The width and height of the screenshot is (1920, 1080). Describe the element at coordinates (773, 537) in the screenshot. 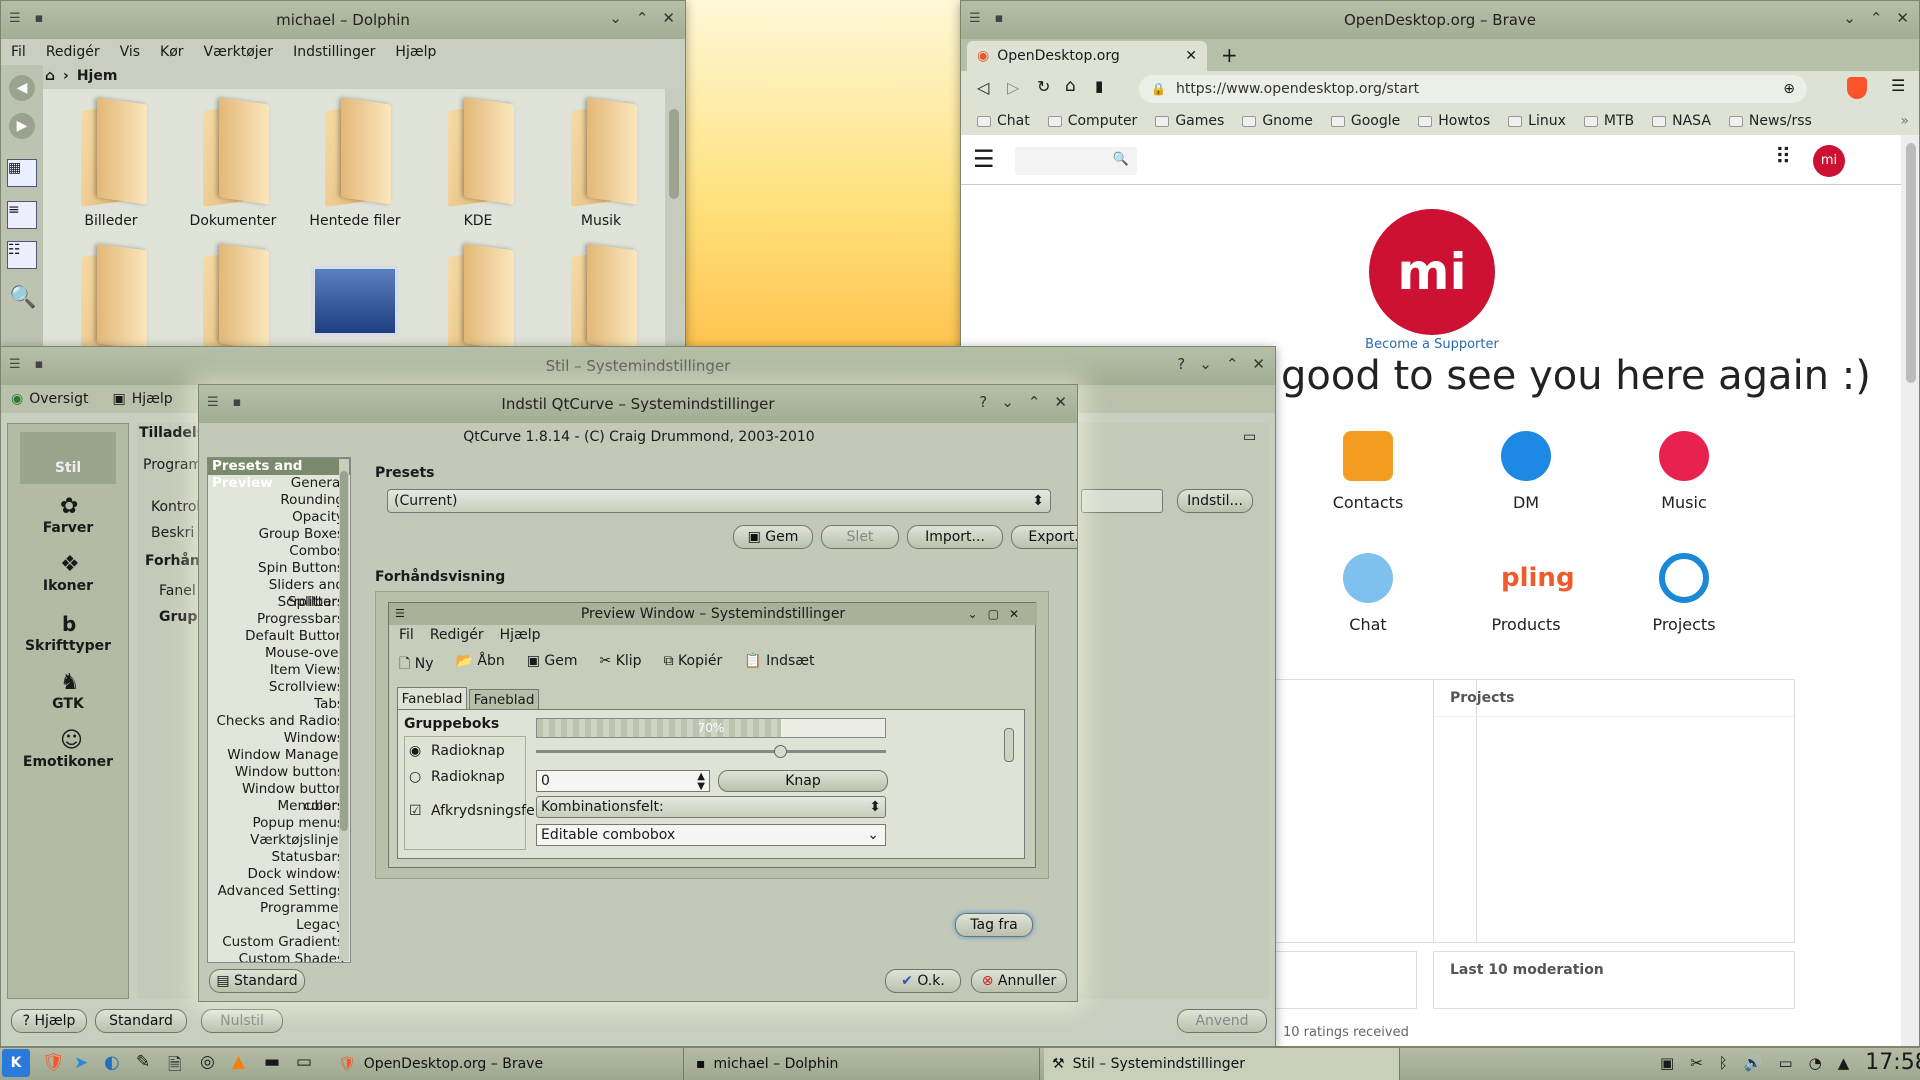

I see `preset-gem-button: ▣ Gem` at that location.